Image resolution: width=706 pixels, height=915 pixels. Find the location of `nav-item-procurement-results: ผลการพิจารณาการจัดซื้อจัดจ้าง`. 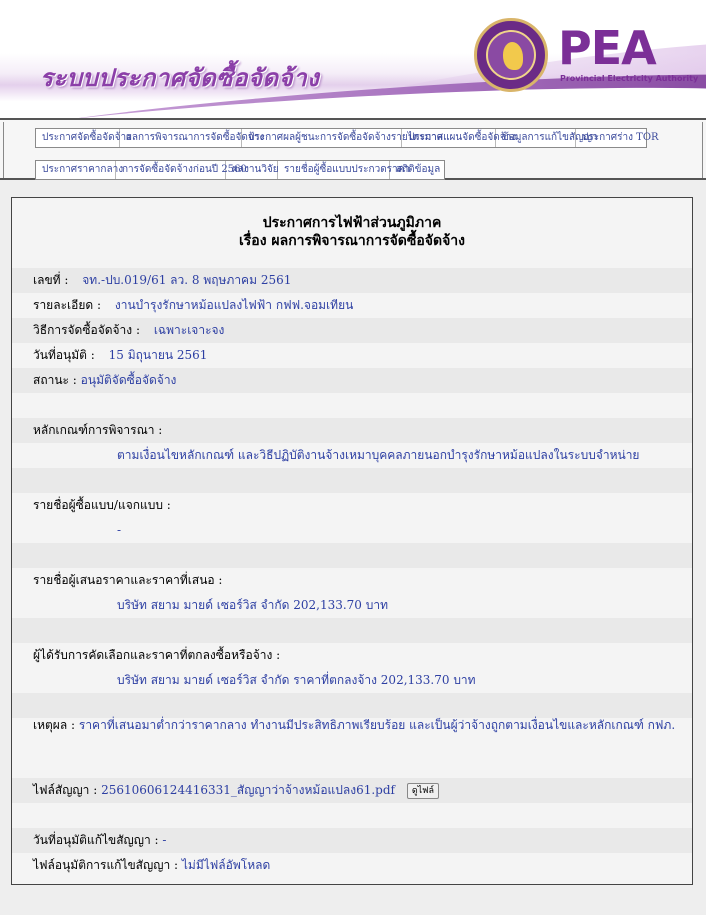

nav-item-procurement-results: ผลการพิจารณาการจัดซื้อจัดจ้าง is located at coordinates (192, 138).